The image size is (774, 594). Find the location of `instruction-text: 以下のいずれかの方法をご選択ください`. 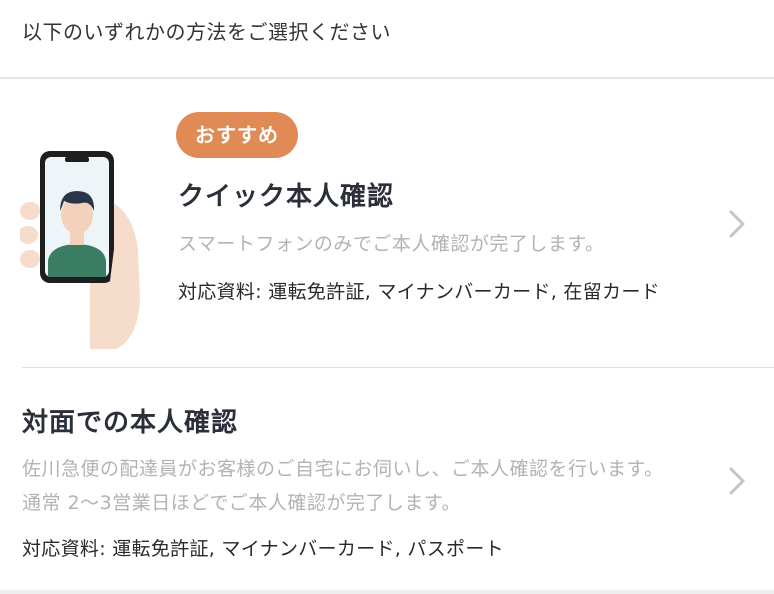

instruction-text: 以下のいずれかの方法をご選択ください is located at coordinates (206, 32).